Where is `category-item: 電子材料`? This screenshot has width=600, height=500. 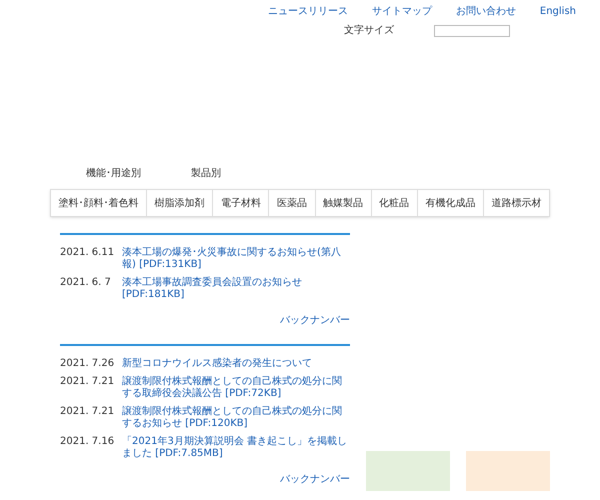
category-item: 電子材料 is located at coordinates (240, 203).